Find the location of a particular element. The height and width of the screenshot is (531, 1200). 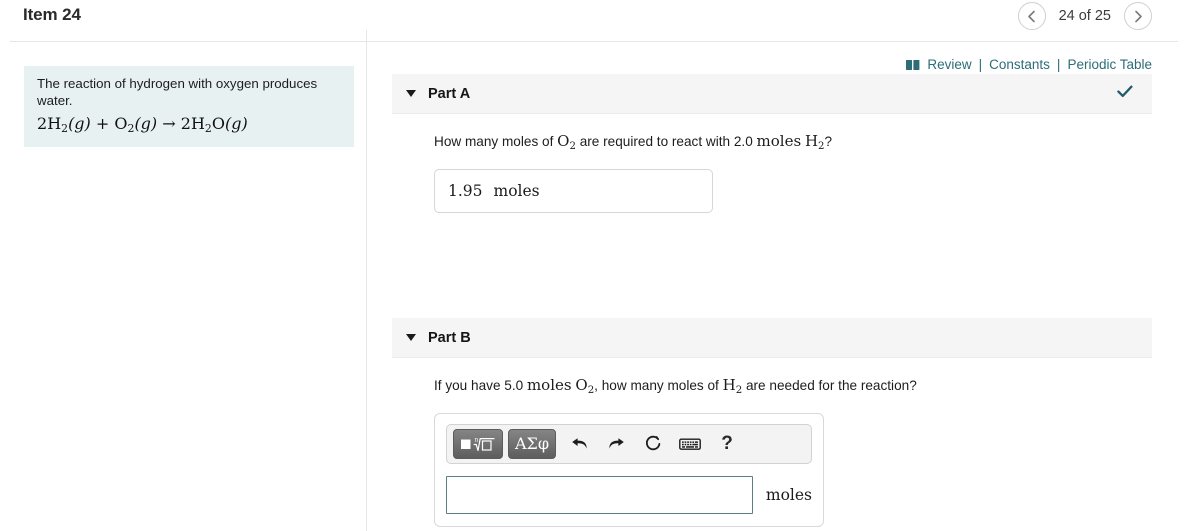

part-a-header: Part A is located at coordinates (772, 94).